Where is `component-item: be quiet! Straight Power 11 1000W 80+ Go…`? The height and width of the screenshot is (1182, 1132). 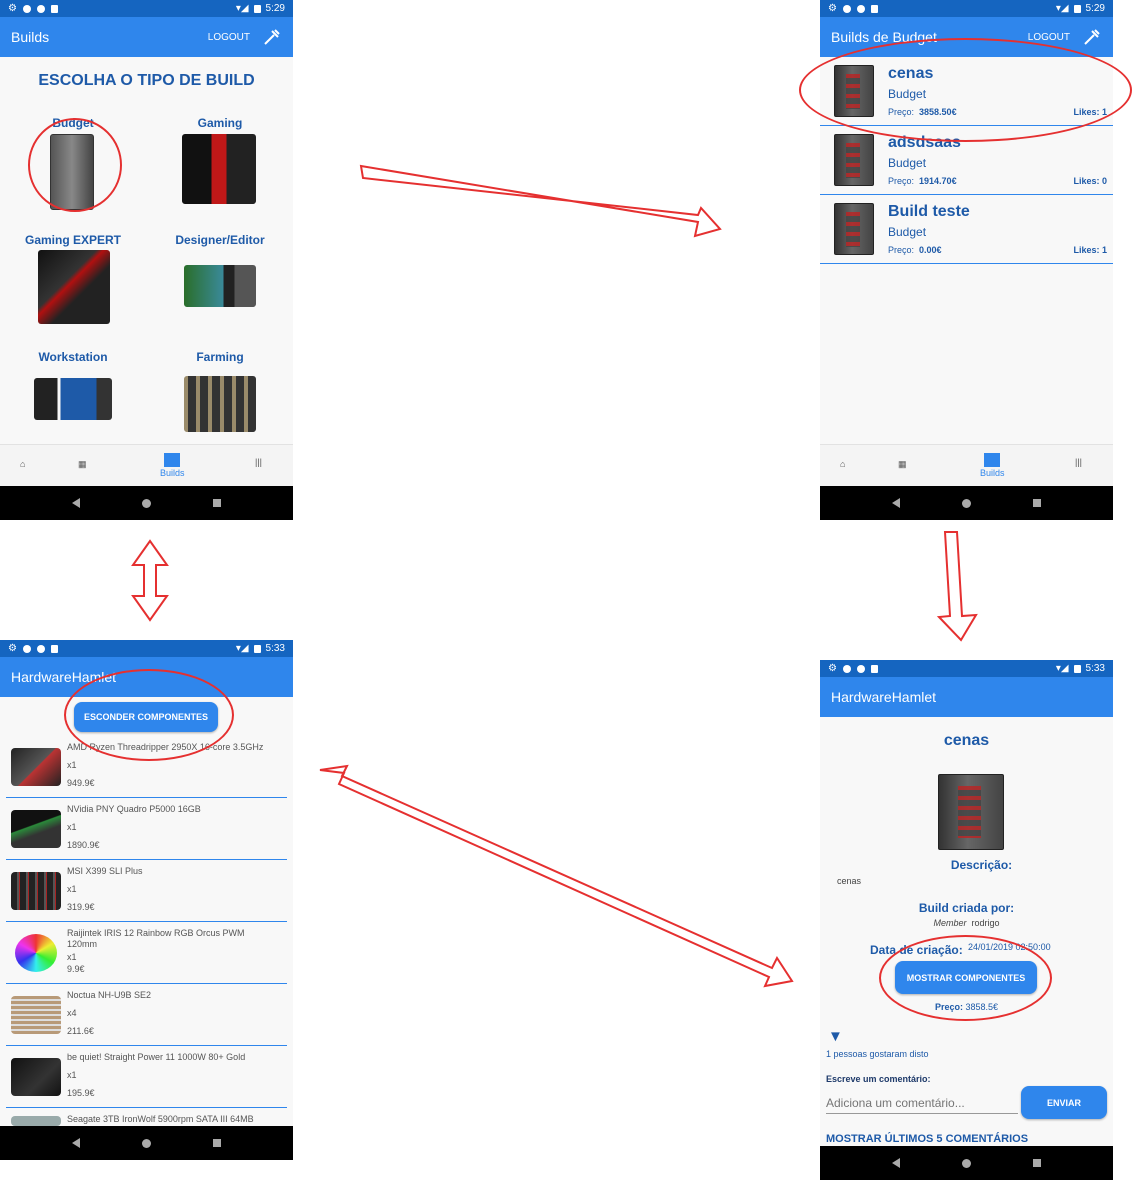 component-item: be quiet! Straight Power 11 1000W 80+ Go… is located at coordinates (146, 1077).